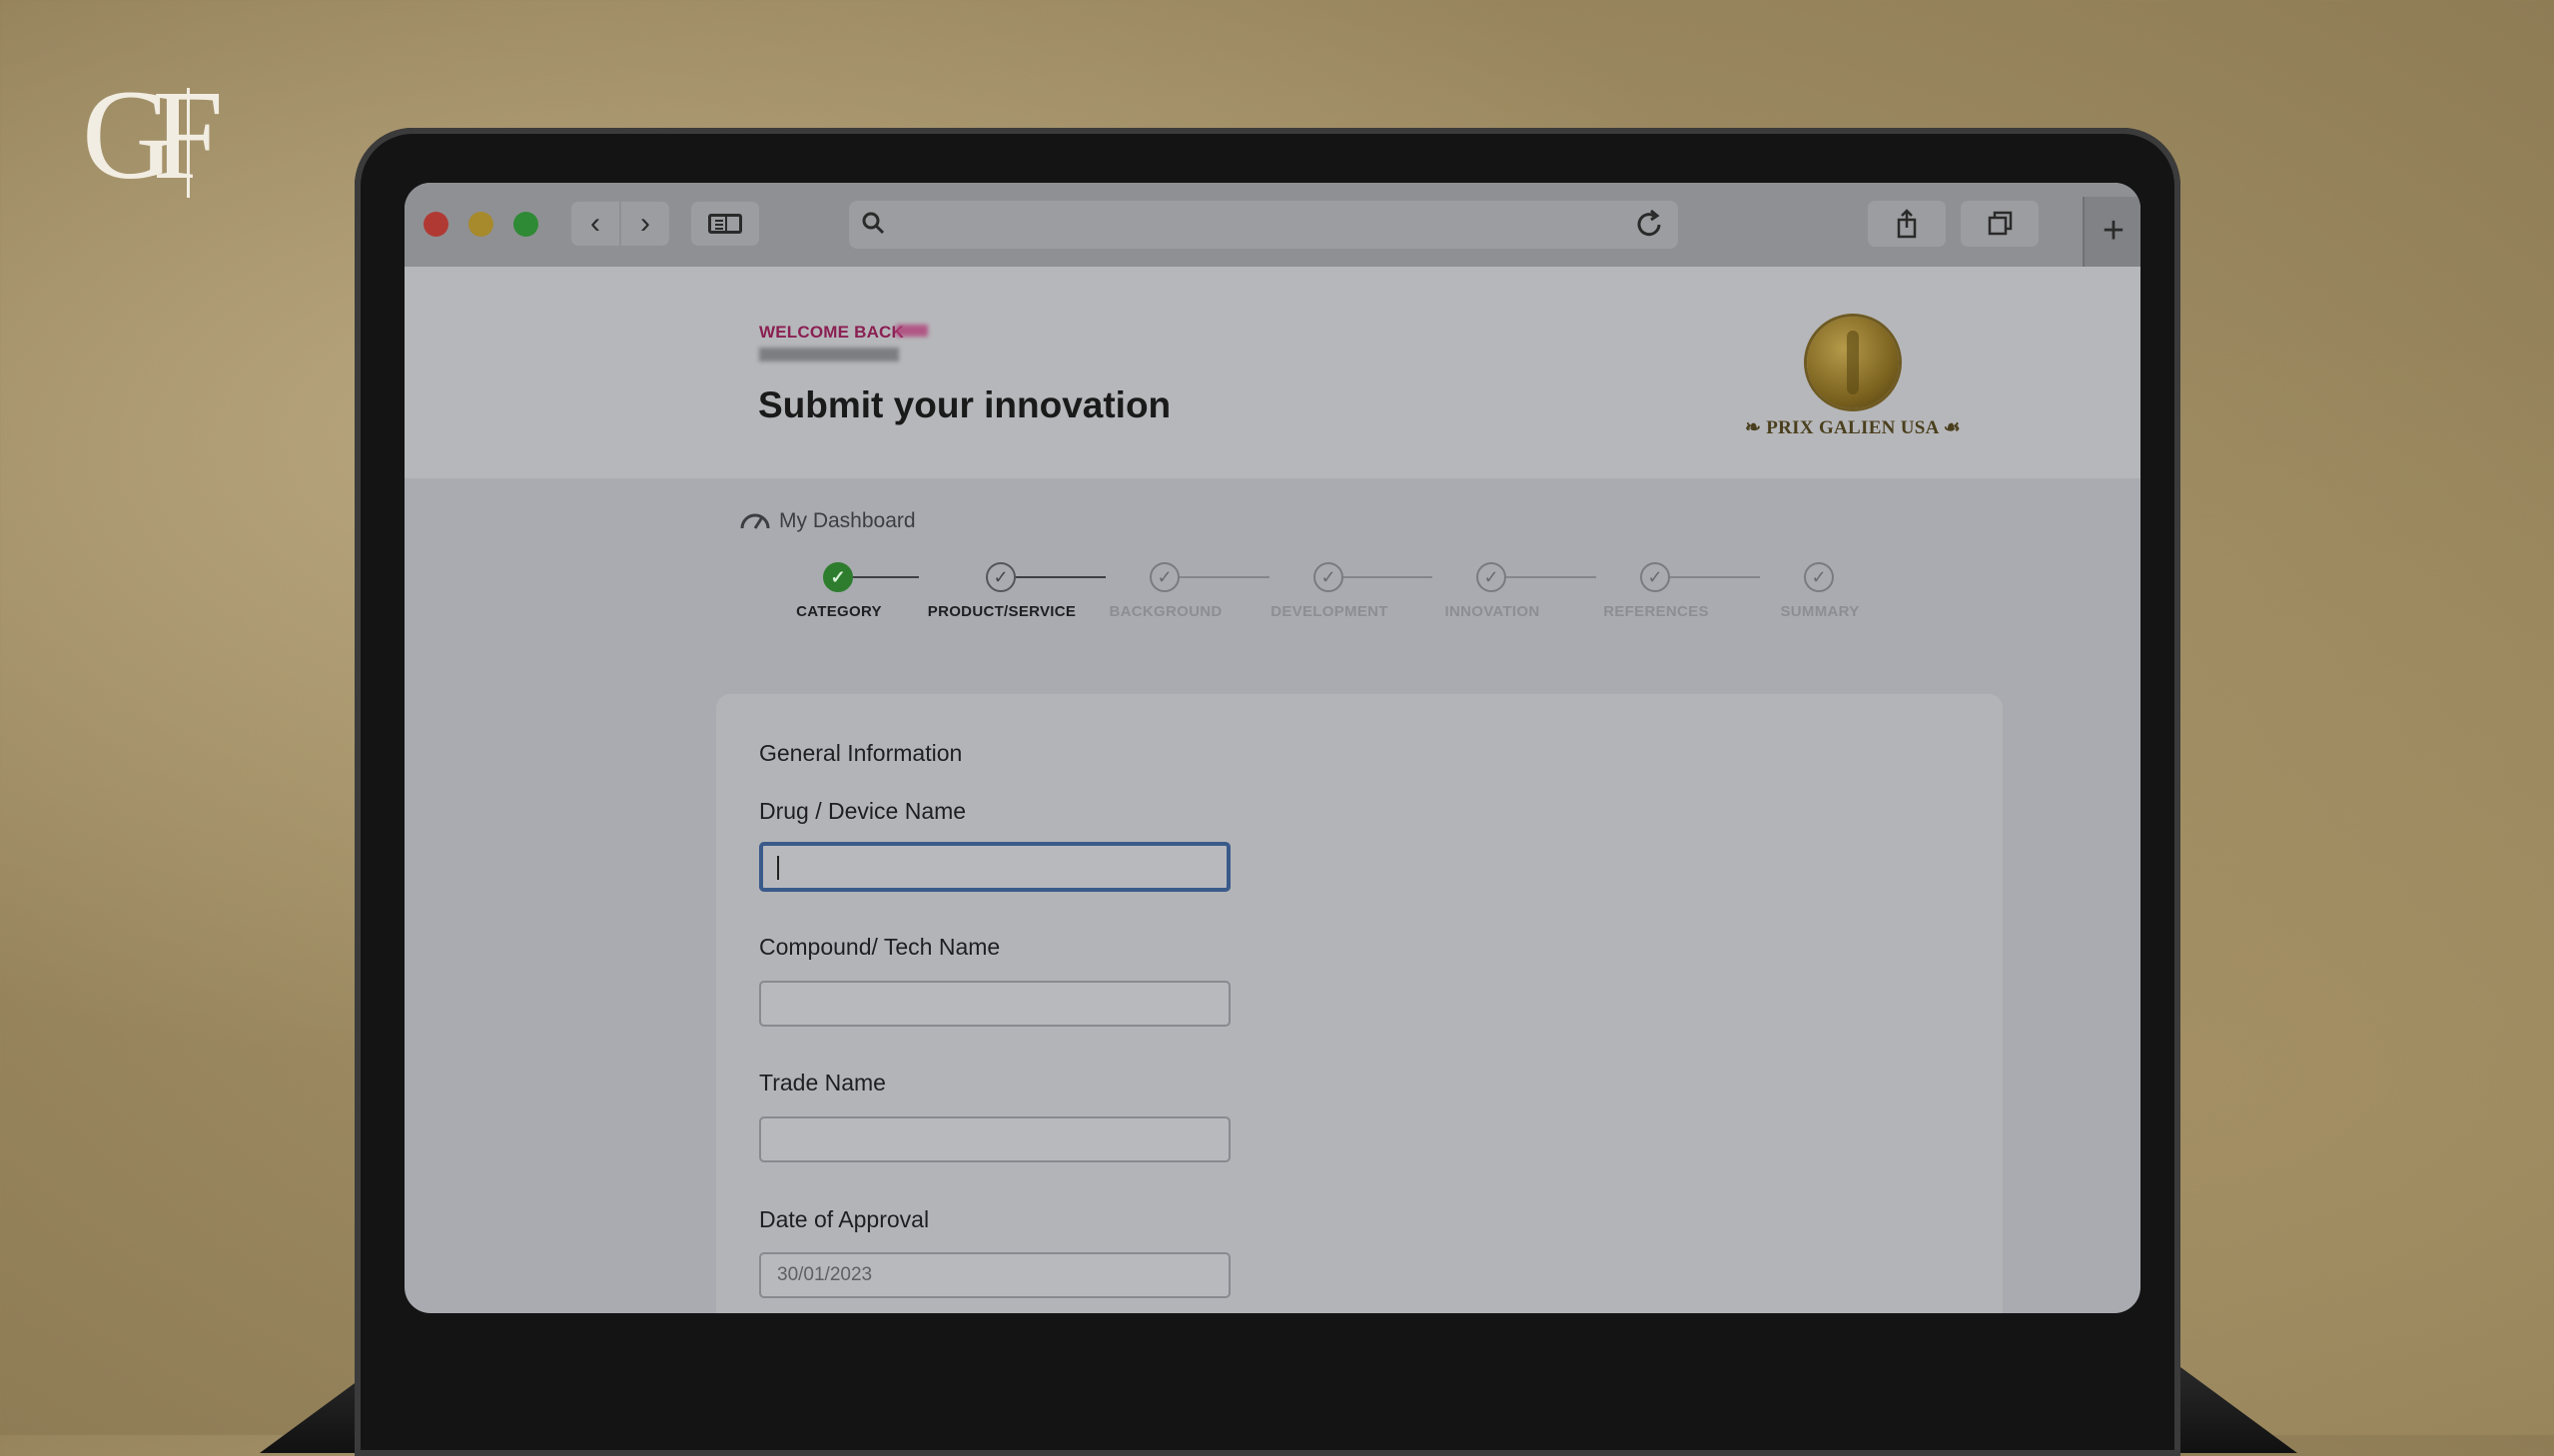 The width and height of the screenshot is (2554, 1456). Describe the element at coordinates (863, 811) in the screenshot. I see `drug-device-name-label: Drug / Device Name` at that location.